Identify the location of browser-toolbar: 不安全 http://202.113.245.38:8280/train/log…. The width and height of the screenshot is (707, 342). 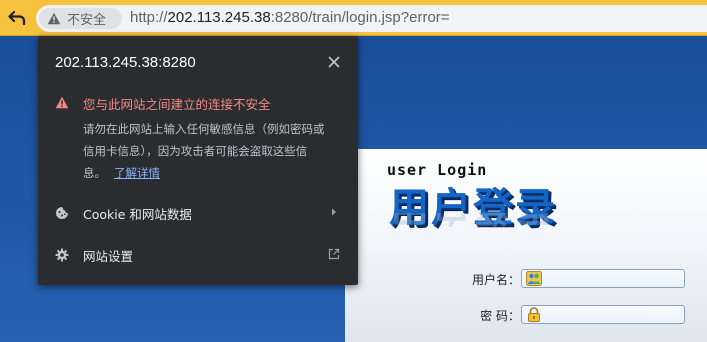
(353, 18).